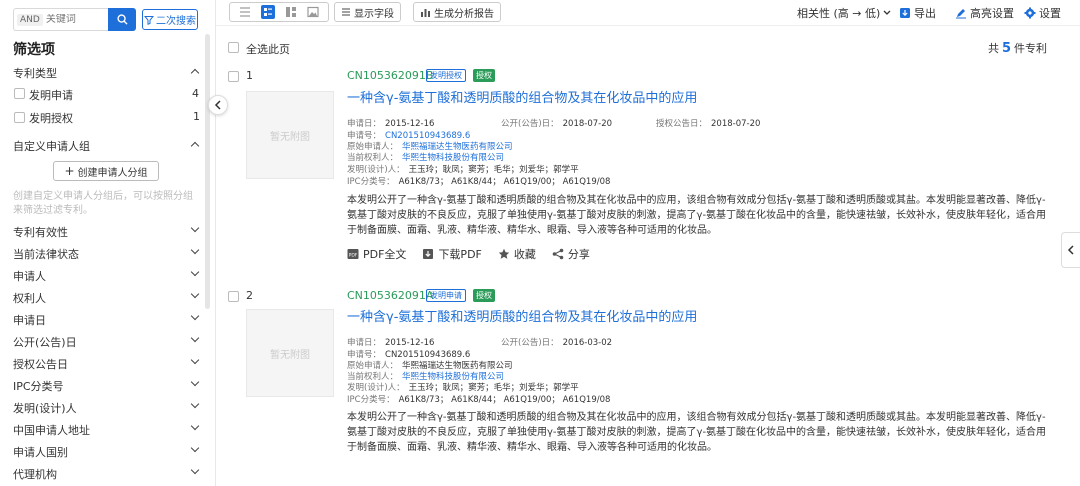  I want to click on meta-grant-date: 授权公告日： 2018-07-20, so click(708, 124).